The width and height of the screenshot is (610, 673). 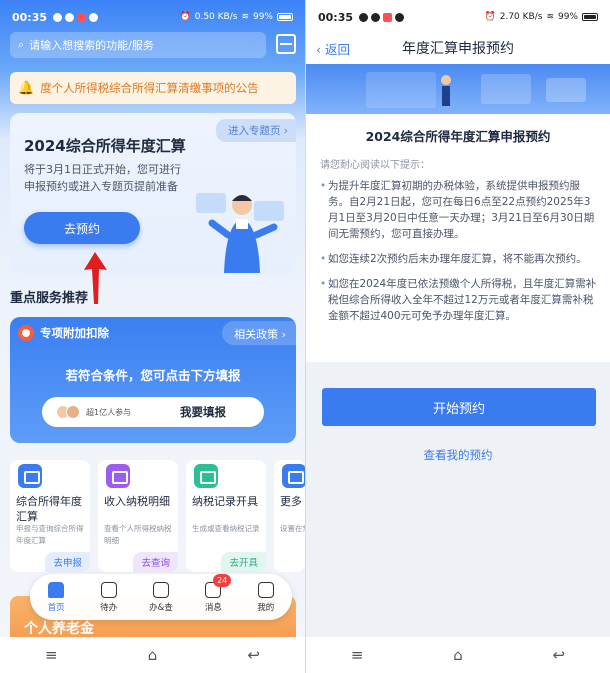 I want to click on fill-report-button: 超1亿人参与 我要填报, so click(x=153, y=412).